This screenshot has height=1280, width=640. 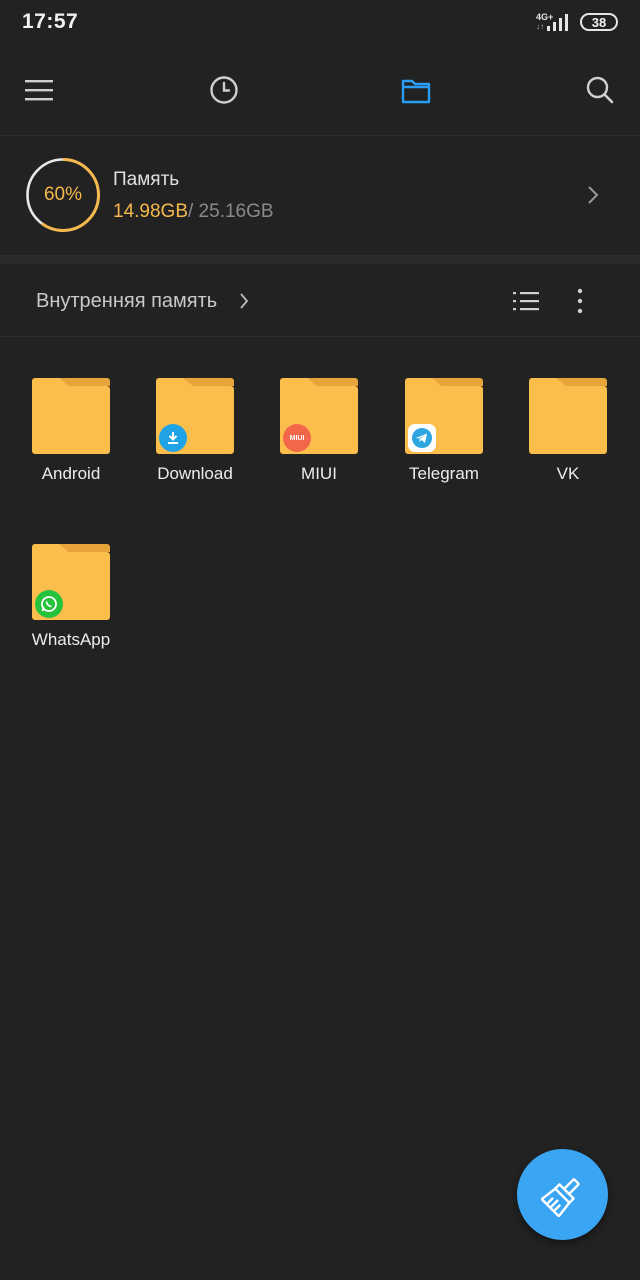 What do you see at coordinates (150, 211) in the screenshot?
I see `storage-used: 14.98GB` at bounding box center [150, 211].